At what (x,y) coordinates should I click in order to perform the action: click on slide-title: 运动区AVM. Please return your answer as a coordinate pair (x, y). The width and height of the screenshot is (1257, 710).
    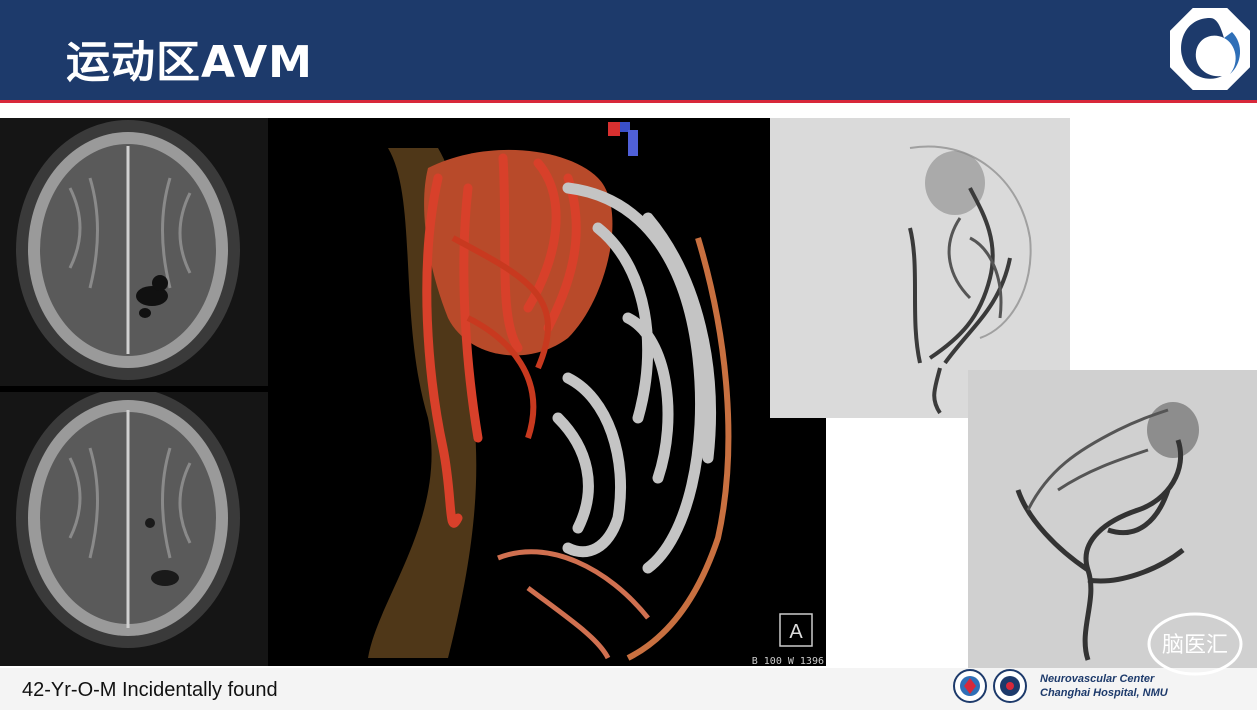
    Looking at the image, I should click on (189, 62).